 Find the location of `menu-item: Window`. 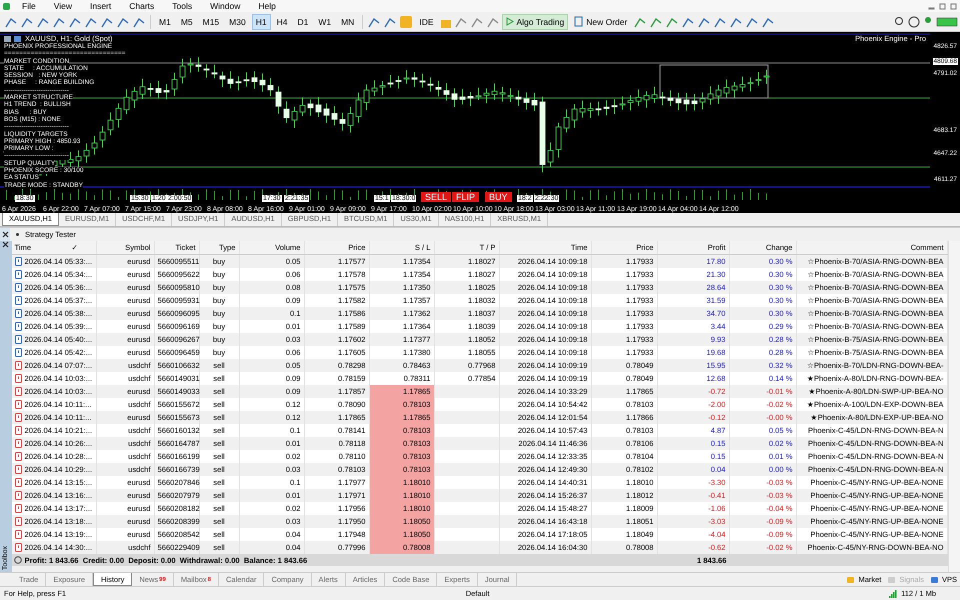

menu-item: Window is located at coordinates (225, 6).